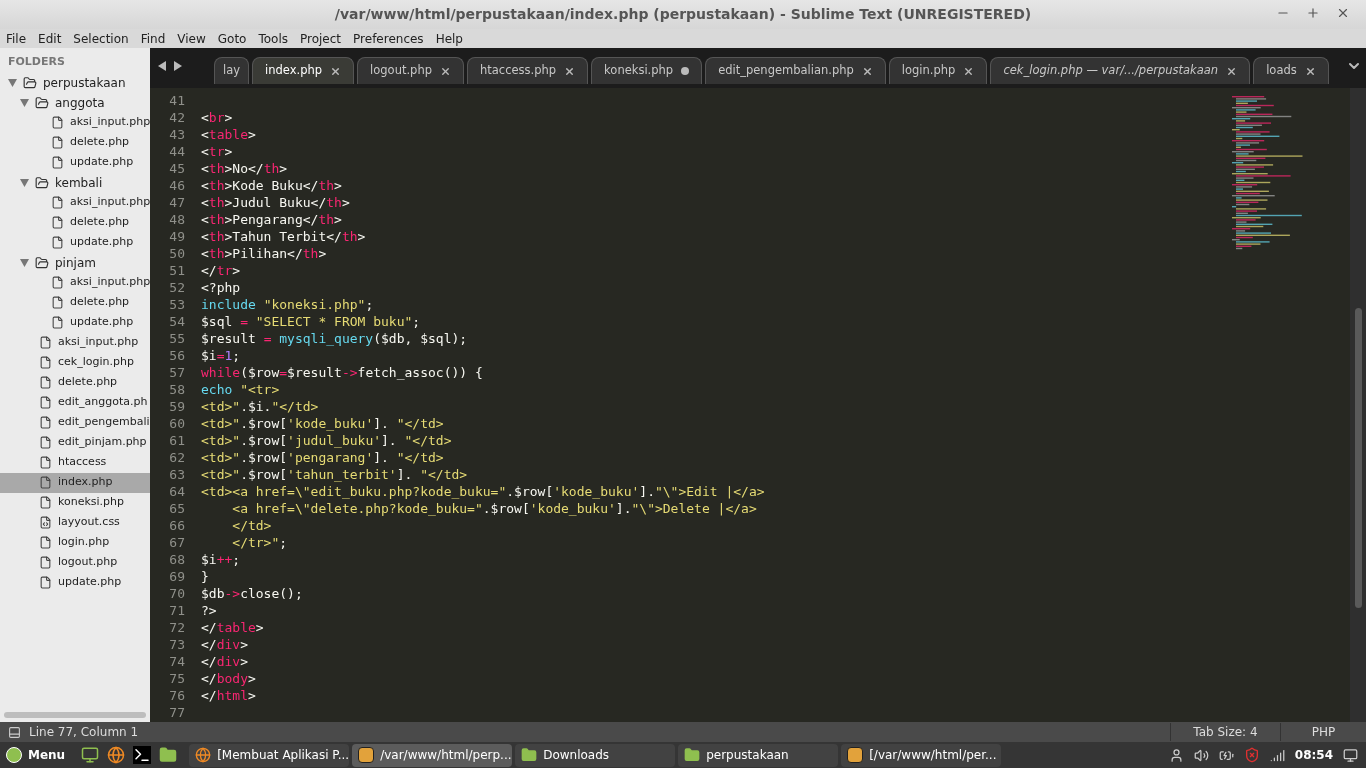 The image size is (1366, 768). I want to click on editor-tab: koneksi.php, so click(647, 70).